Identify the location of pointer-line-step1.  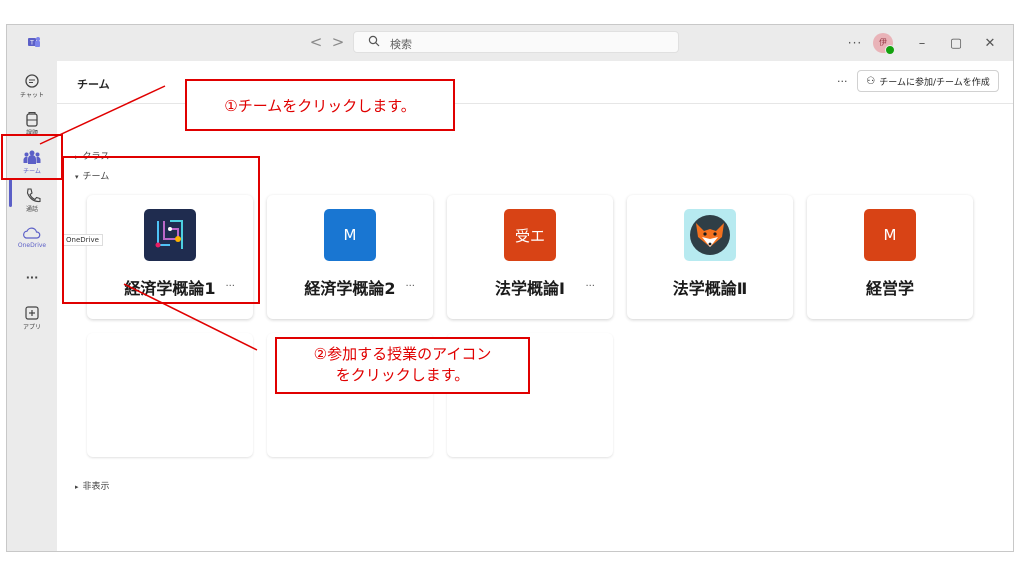
(102, 115).